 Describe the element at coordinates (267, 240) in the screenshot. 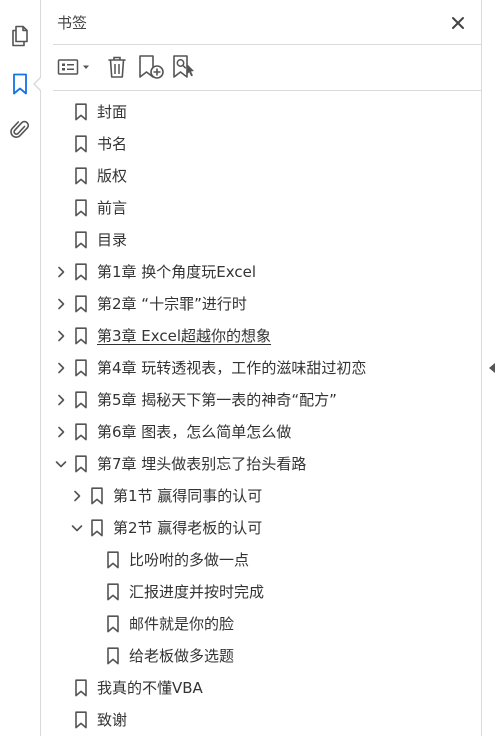

I see `bookmark-row: 目录` at that location.